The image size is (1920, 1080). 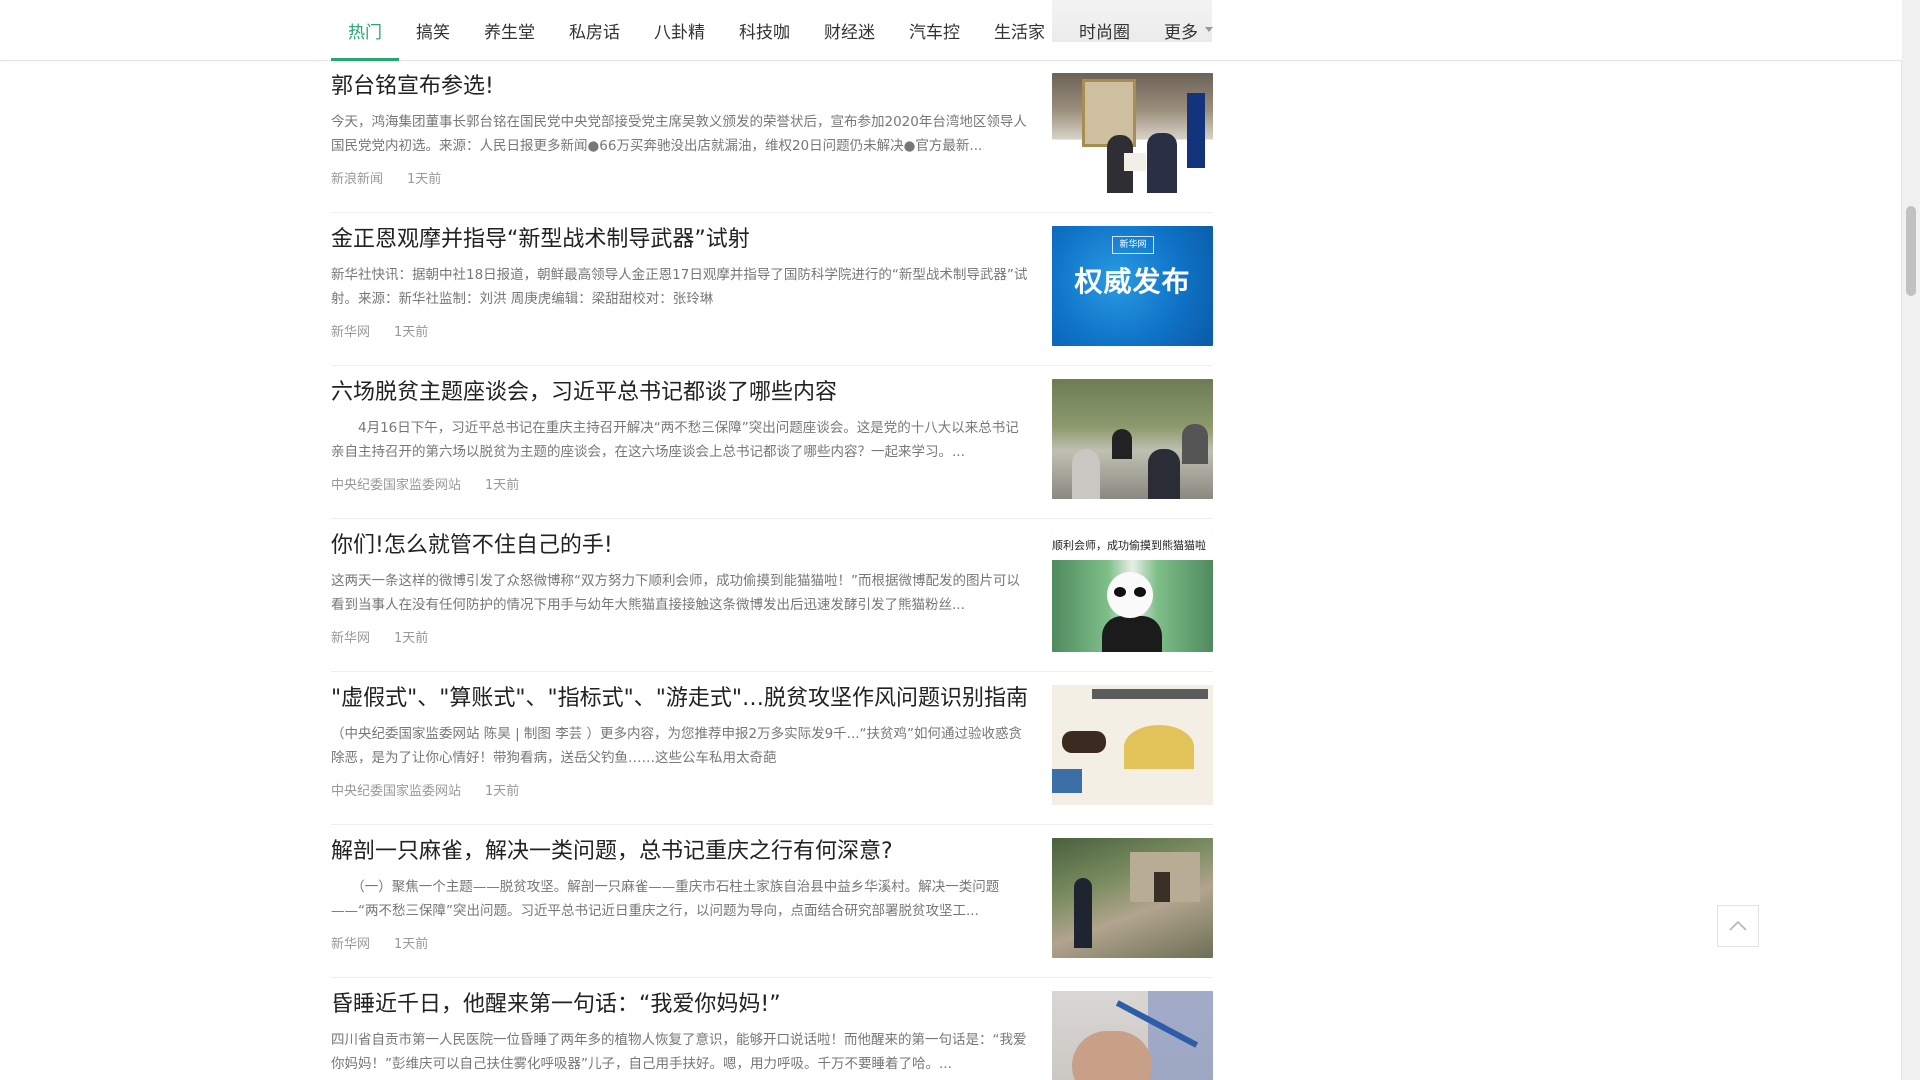 I want to click on tab-label: 科技咖, so click(x=764, y=32).